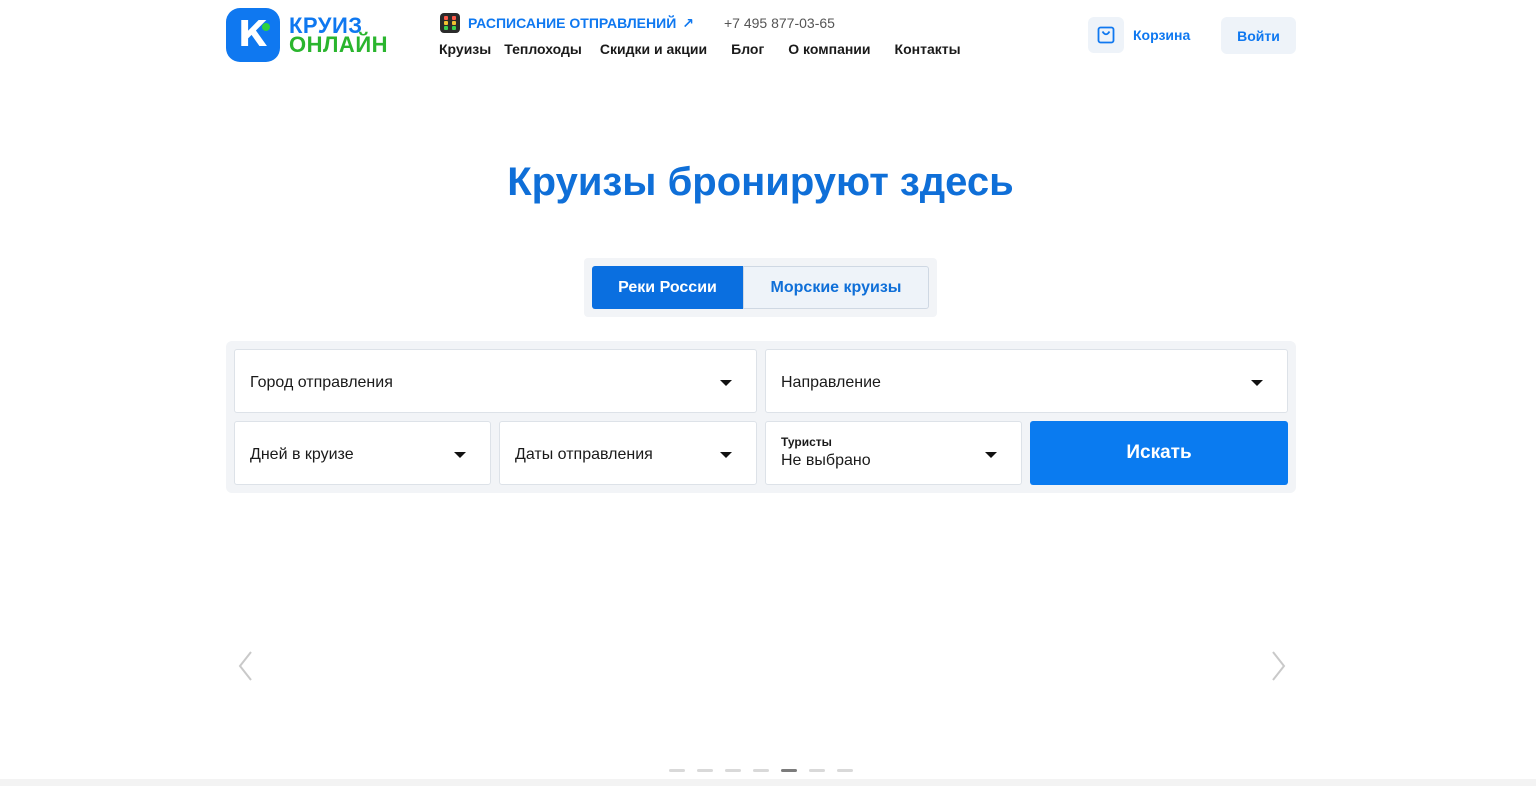  What do you see at coordinates (543, 49) in the screenshot?
I see `nav-item-ships: Теплоходы` at bounding box center [543, 49].